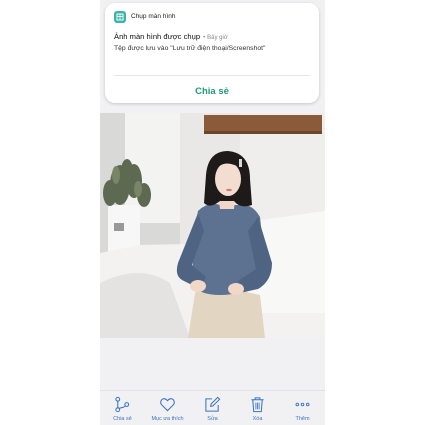  Describe the element at coordinates (157, 36) in the screenshot. I see `notification-title: Ảnh màn hình được chụp` at that location.